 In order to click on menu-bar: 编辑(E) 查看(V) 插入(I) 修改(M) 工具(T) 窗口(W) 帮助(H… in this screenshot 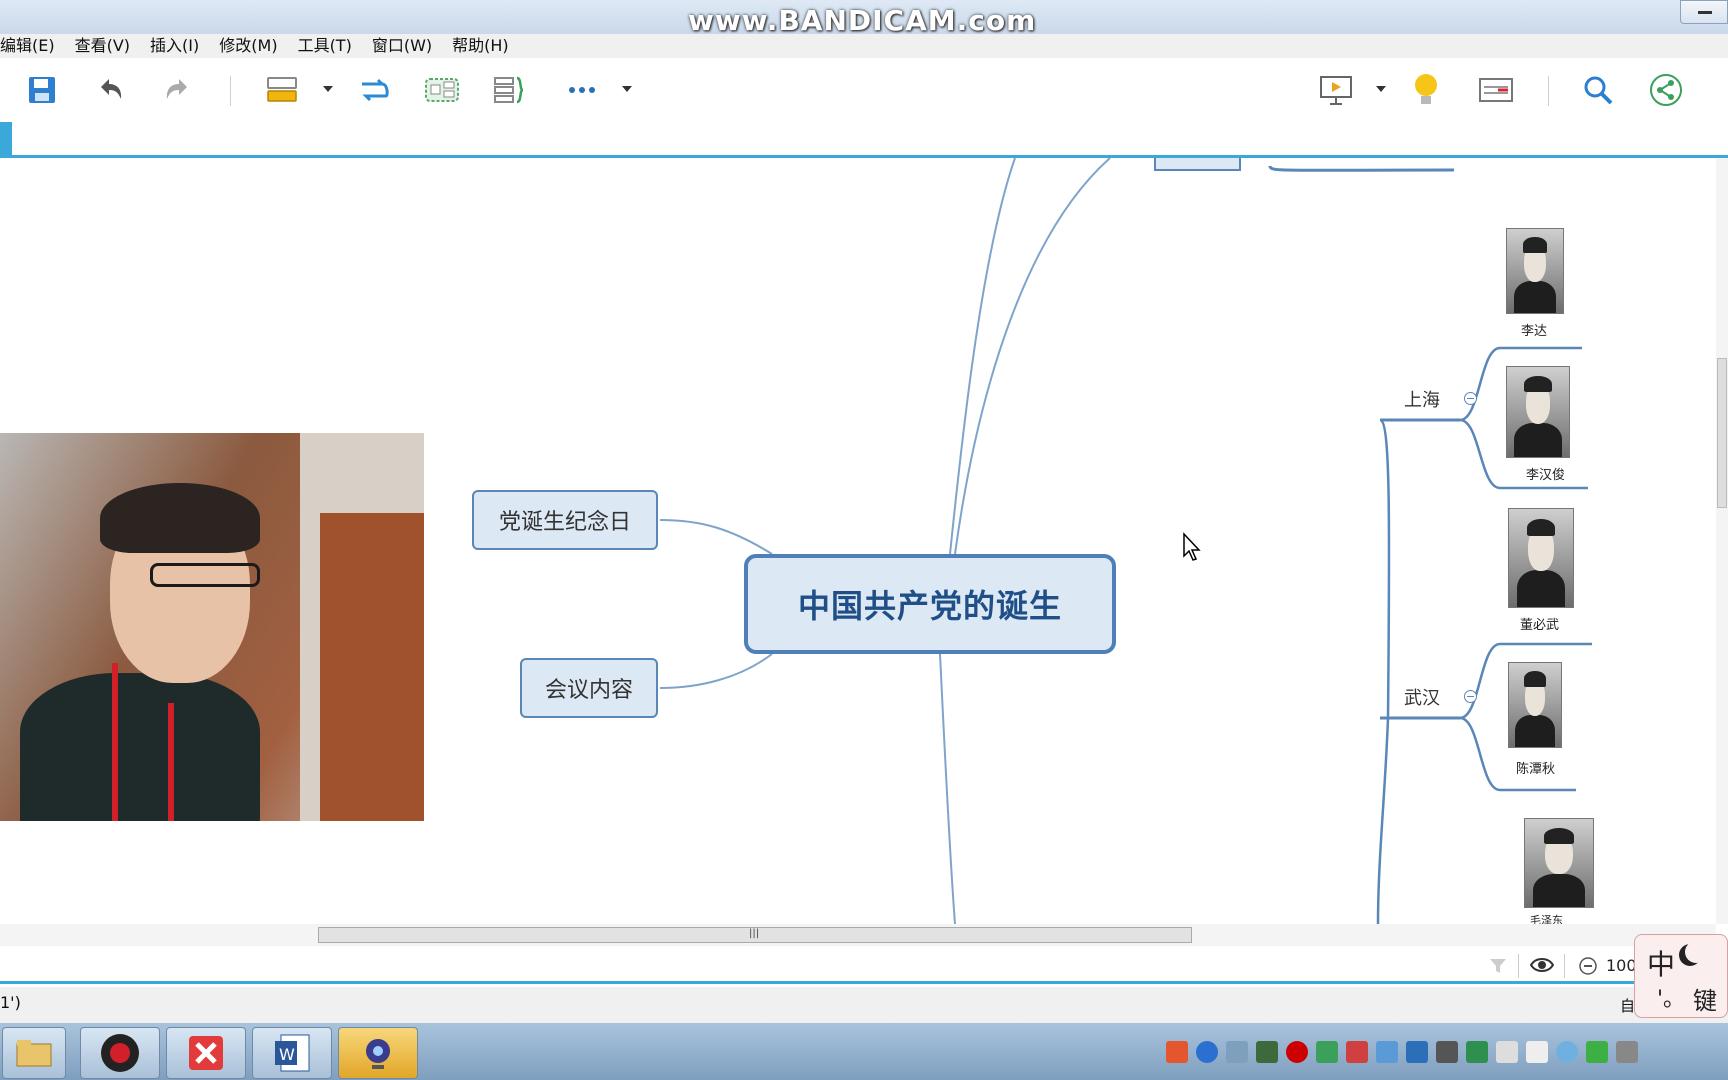, I will do `click(864, 46)`.